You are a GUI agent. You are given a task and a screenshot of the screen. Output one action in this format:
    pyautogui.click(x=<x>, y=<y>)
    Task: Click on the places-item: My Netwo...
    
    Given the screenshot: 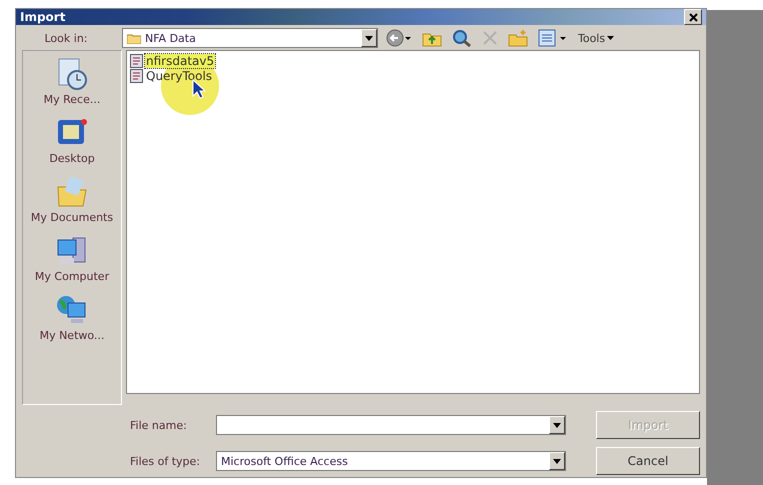 What is the action you would take?
    pyautogui.click(x=72, y=317)
    